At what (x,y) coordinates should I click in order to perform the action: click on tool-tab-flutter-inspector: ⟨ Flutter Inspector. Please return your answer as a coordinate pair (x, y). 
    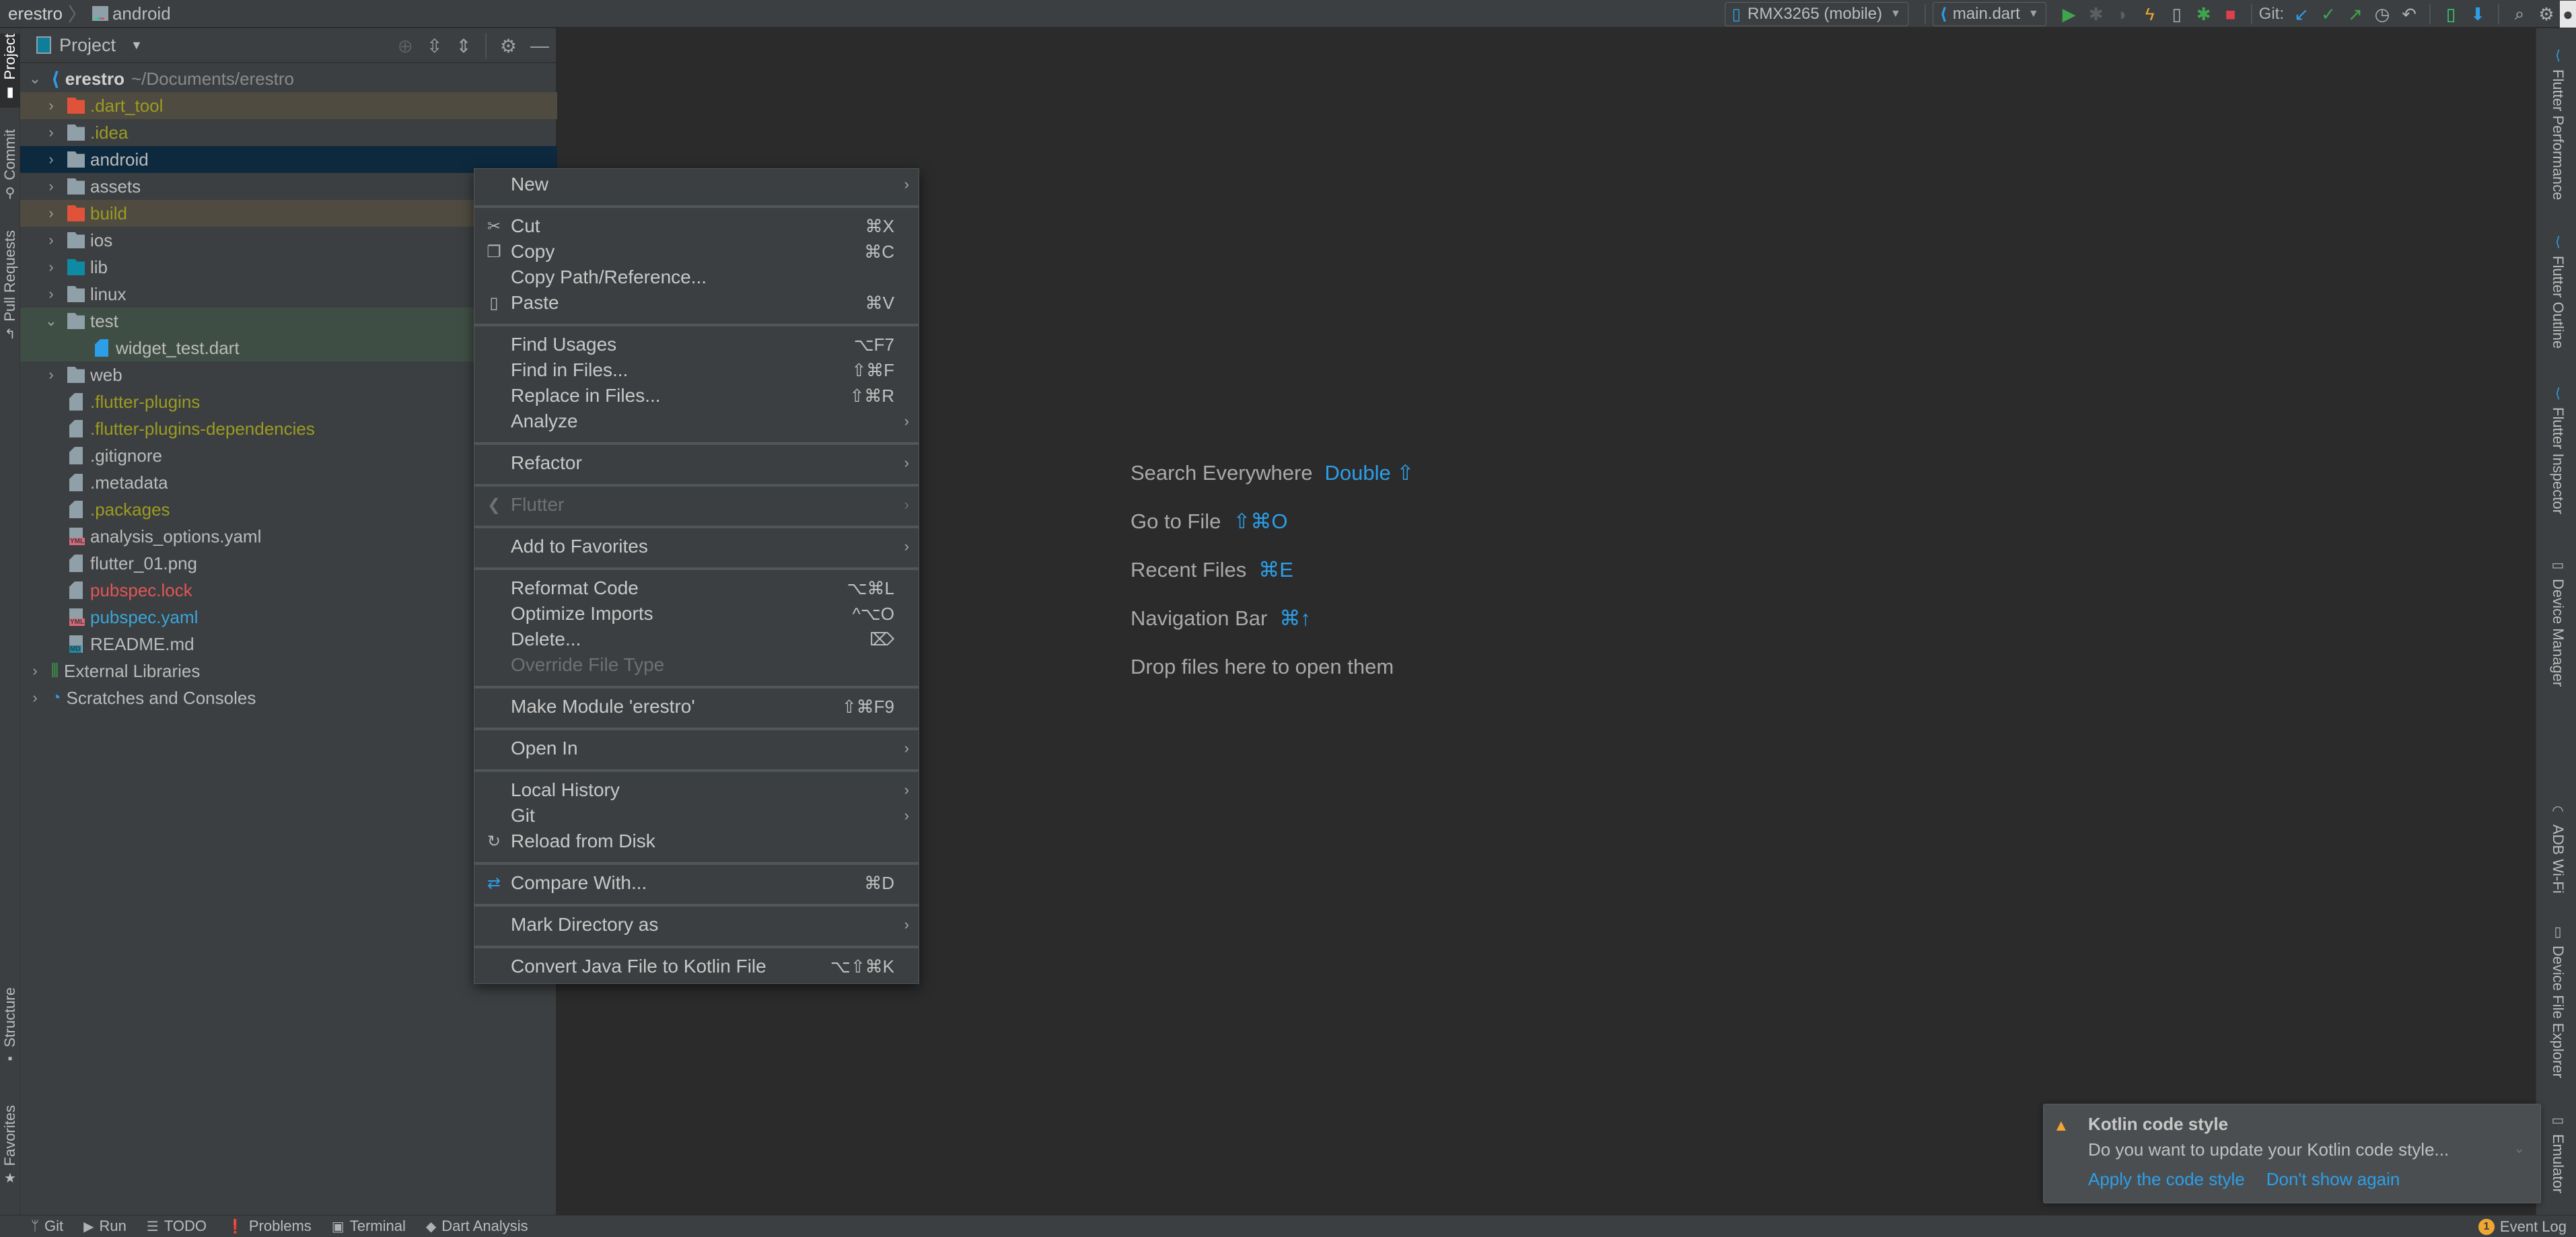
    Looking at the image, I should click on (2557, 449).